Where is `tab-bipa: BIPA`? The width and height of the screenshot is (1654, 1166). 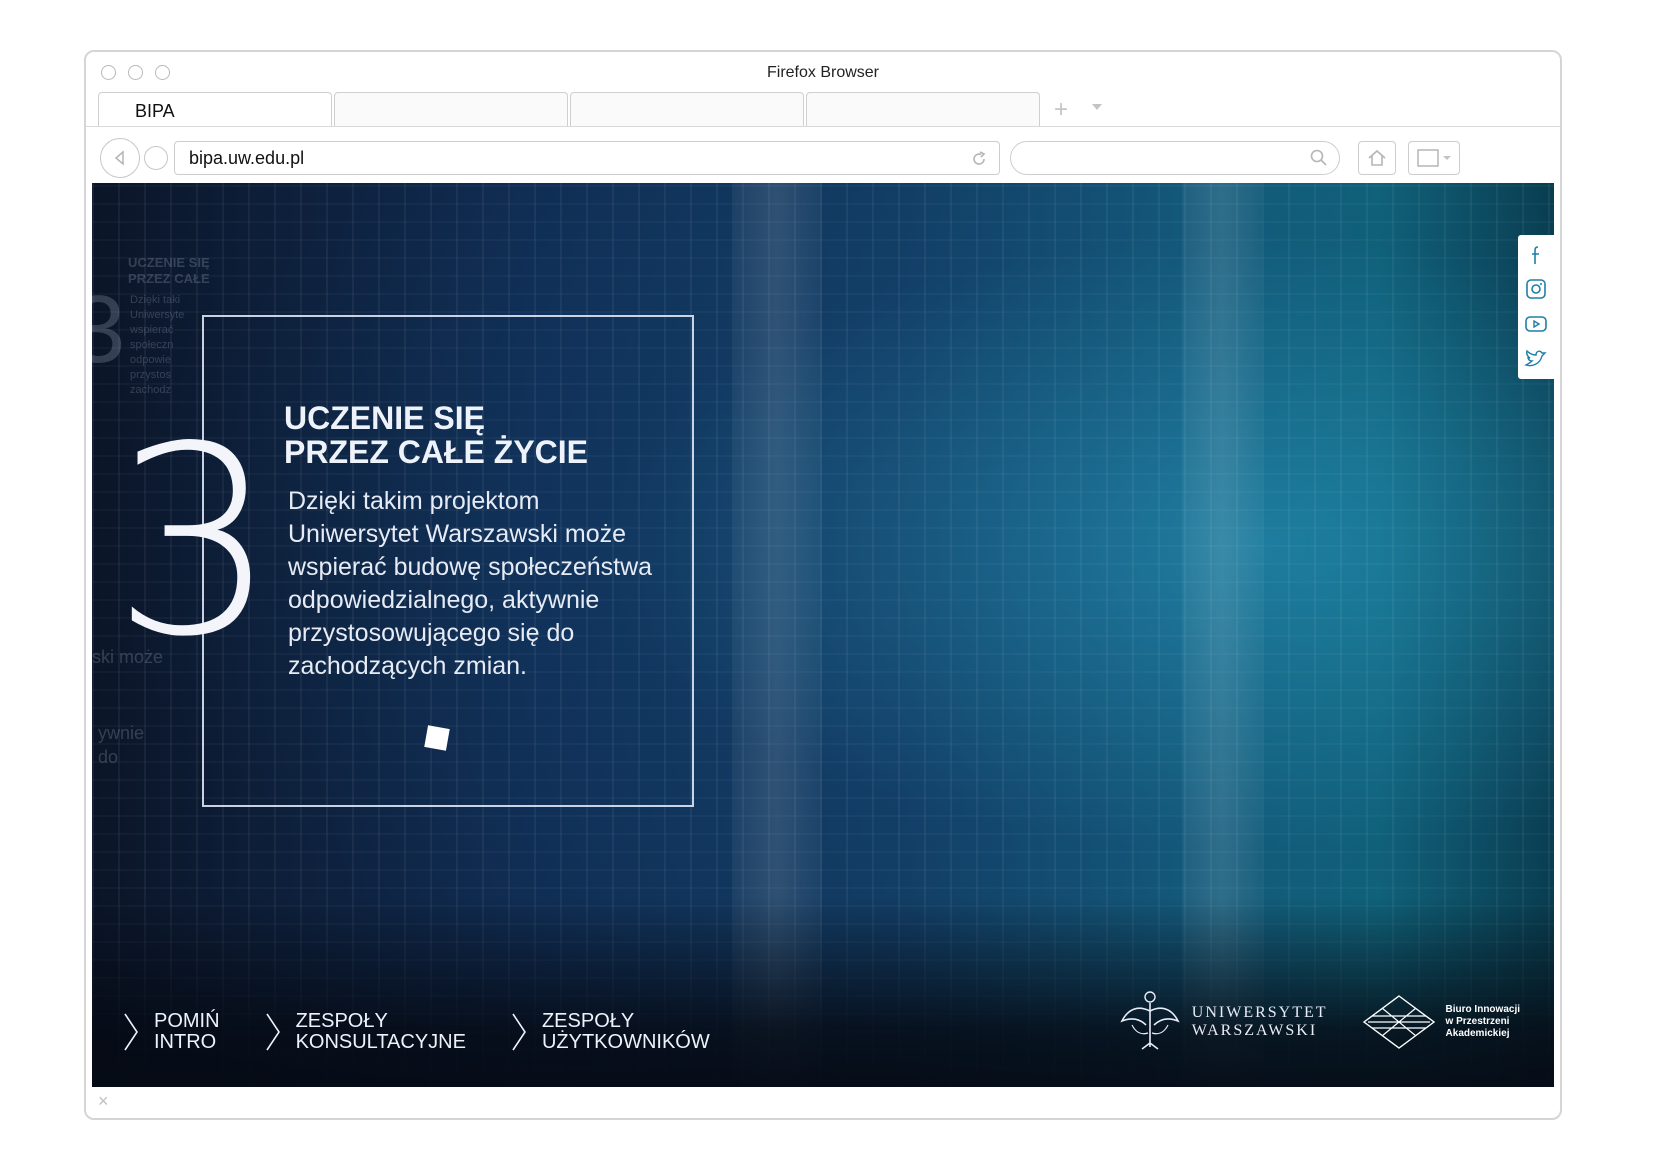
tab-bipa: BIPA is located at coordinates (215, 109).